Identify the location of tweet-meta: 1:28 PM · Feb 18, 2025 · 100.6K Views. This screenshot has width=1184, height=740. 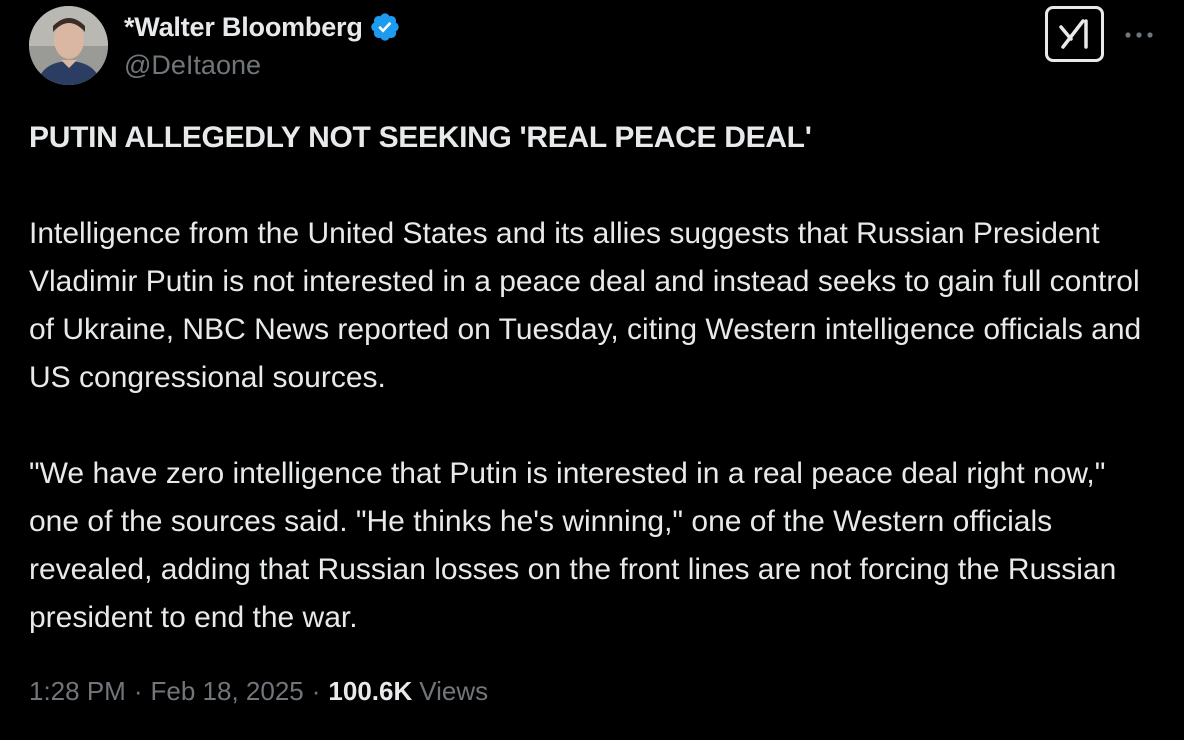
(258, 691).